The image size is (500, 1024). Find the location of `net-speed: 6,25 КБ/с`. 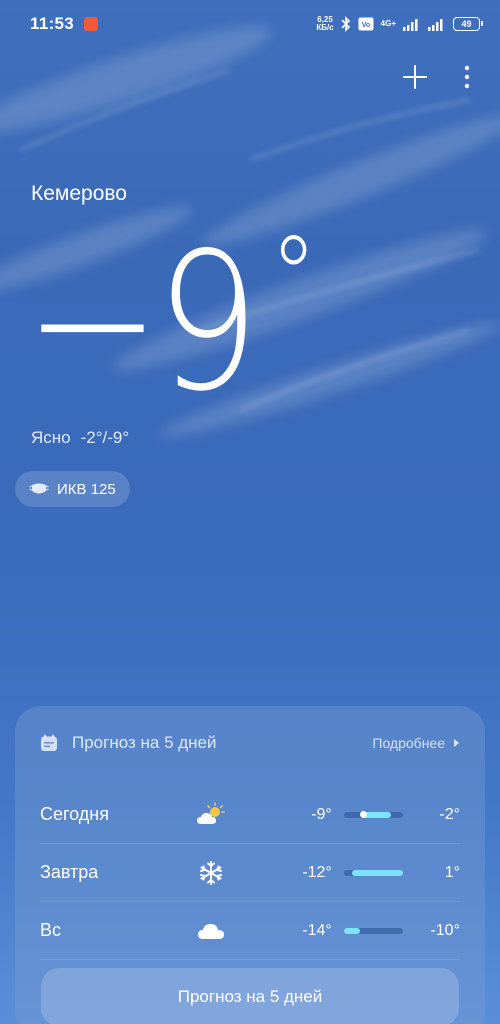

net-speed: 6,25 КБ/с is located at coordinates (324, 24).